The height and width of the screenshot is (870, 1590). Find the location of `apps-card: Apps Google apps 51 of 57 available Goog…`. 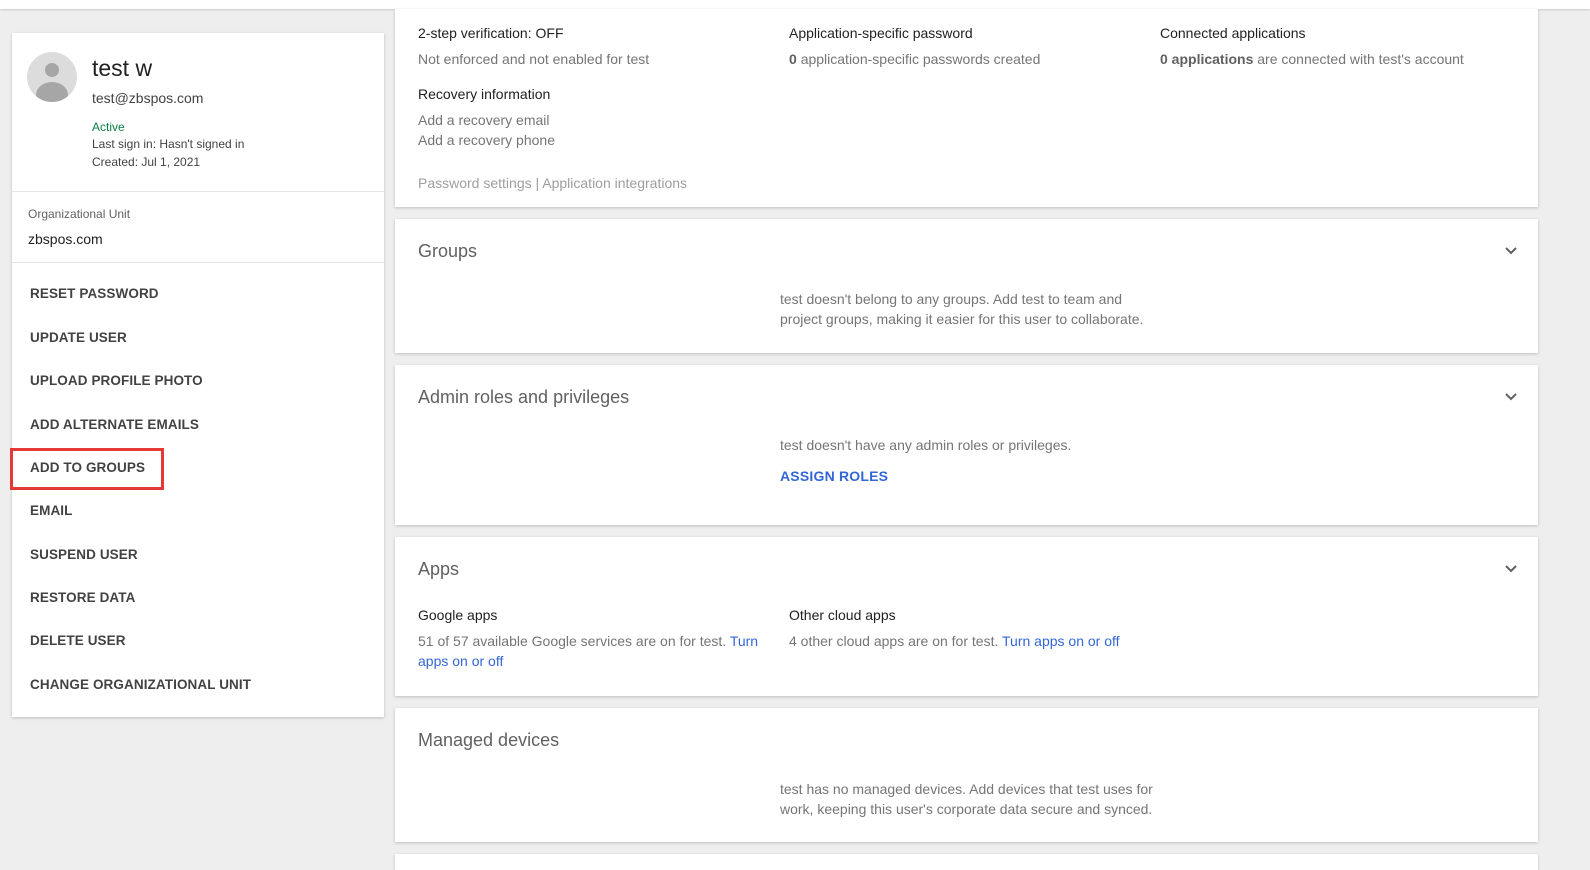

apps-card: Apps Google apps 51 of 57 available Goog… is located at coordinates (966, 616).